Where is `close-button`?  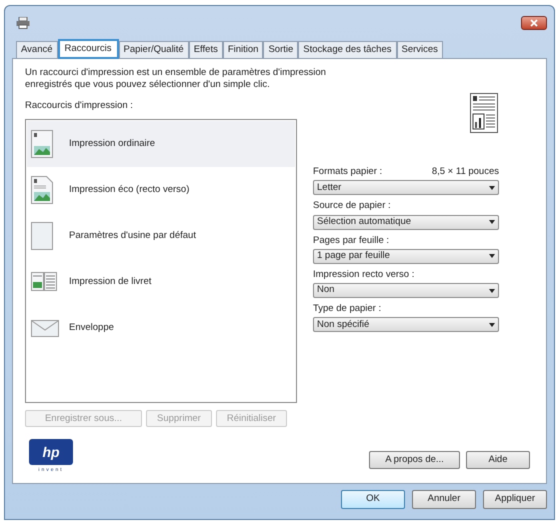
close-button is located at coordinates (534, 23).